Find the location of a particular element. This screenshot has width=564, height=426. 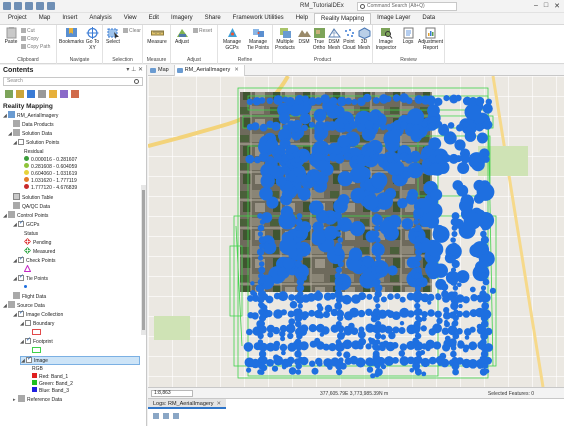

select-button: Select is located at coordinates (113, 36).